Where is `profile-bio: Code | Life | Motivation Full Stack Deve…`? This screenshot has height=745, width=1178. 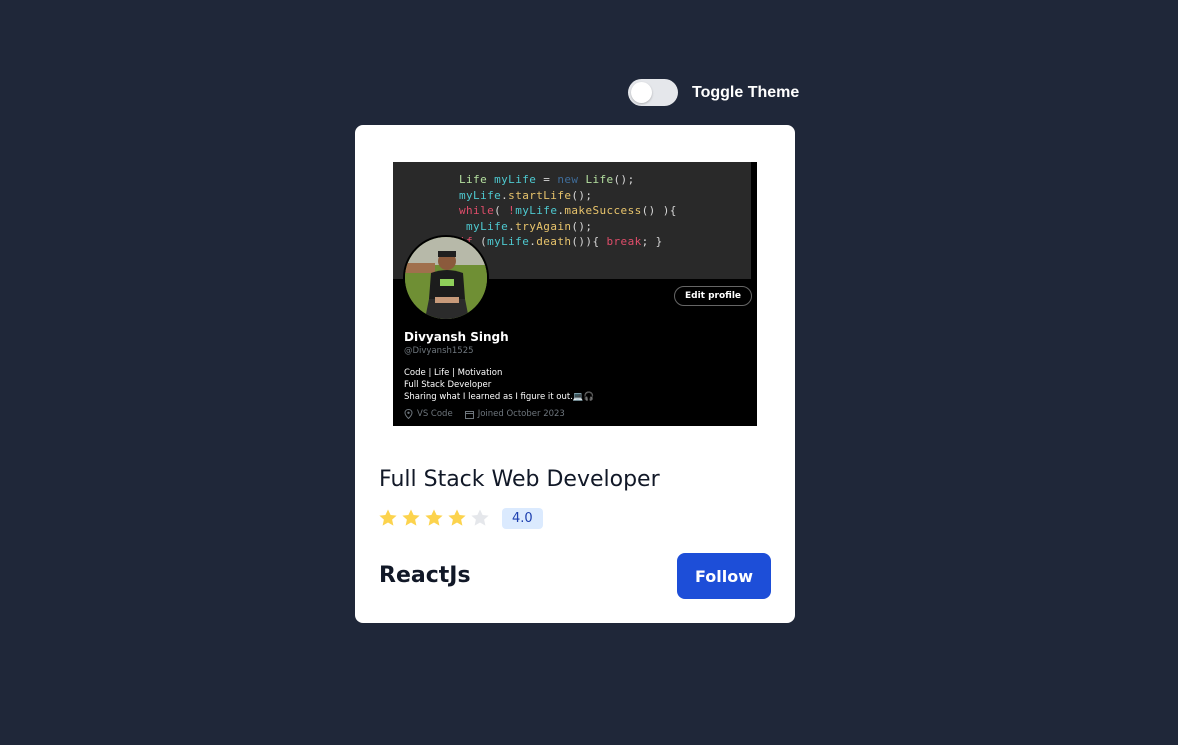 profile-bio: Code | Life | Motivation Full Stack Deve… is located at coordinates (499, 385).